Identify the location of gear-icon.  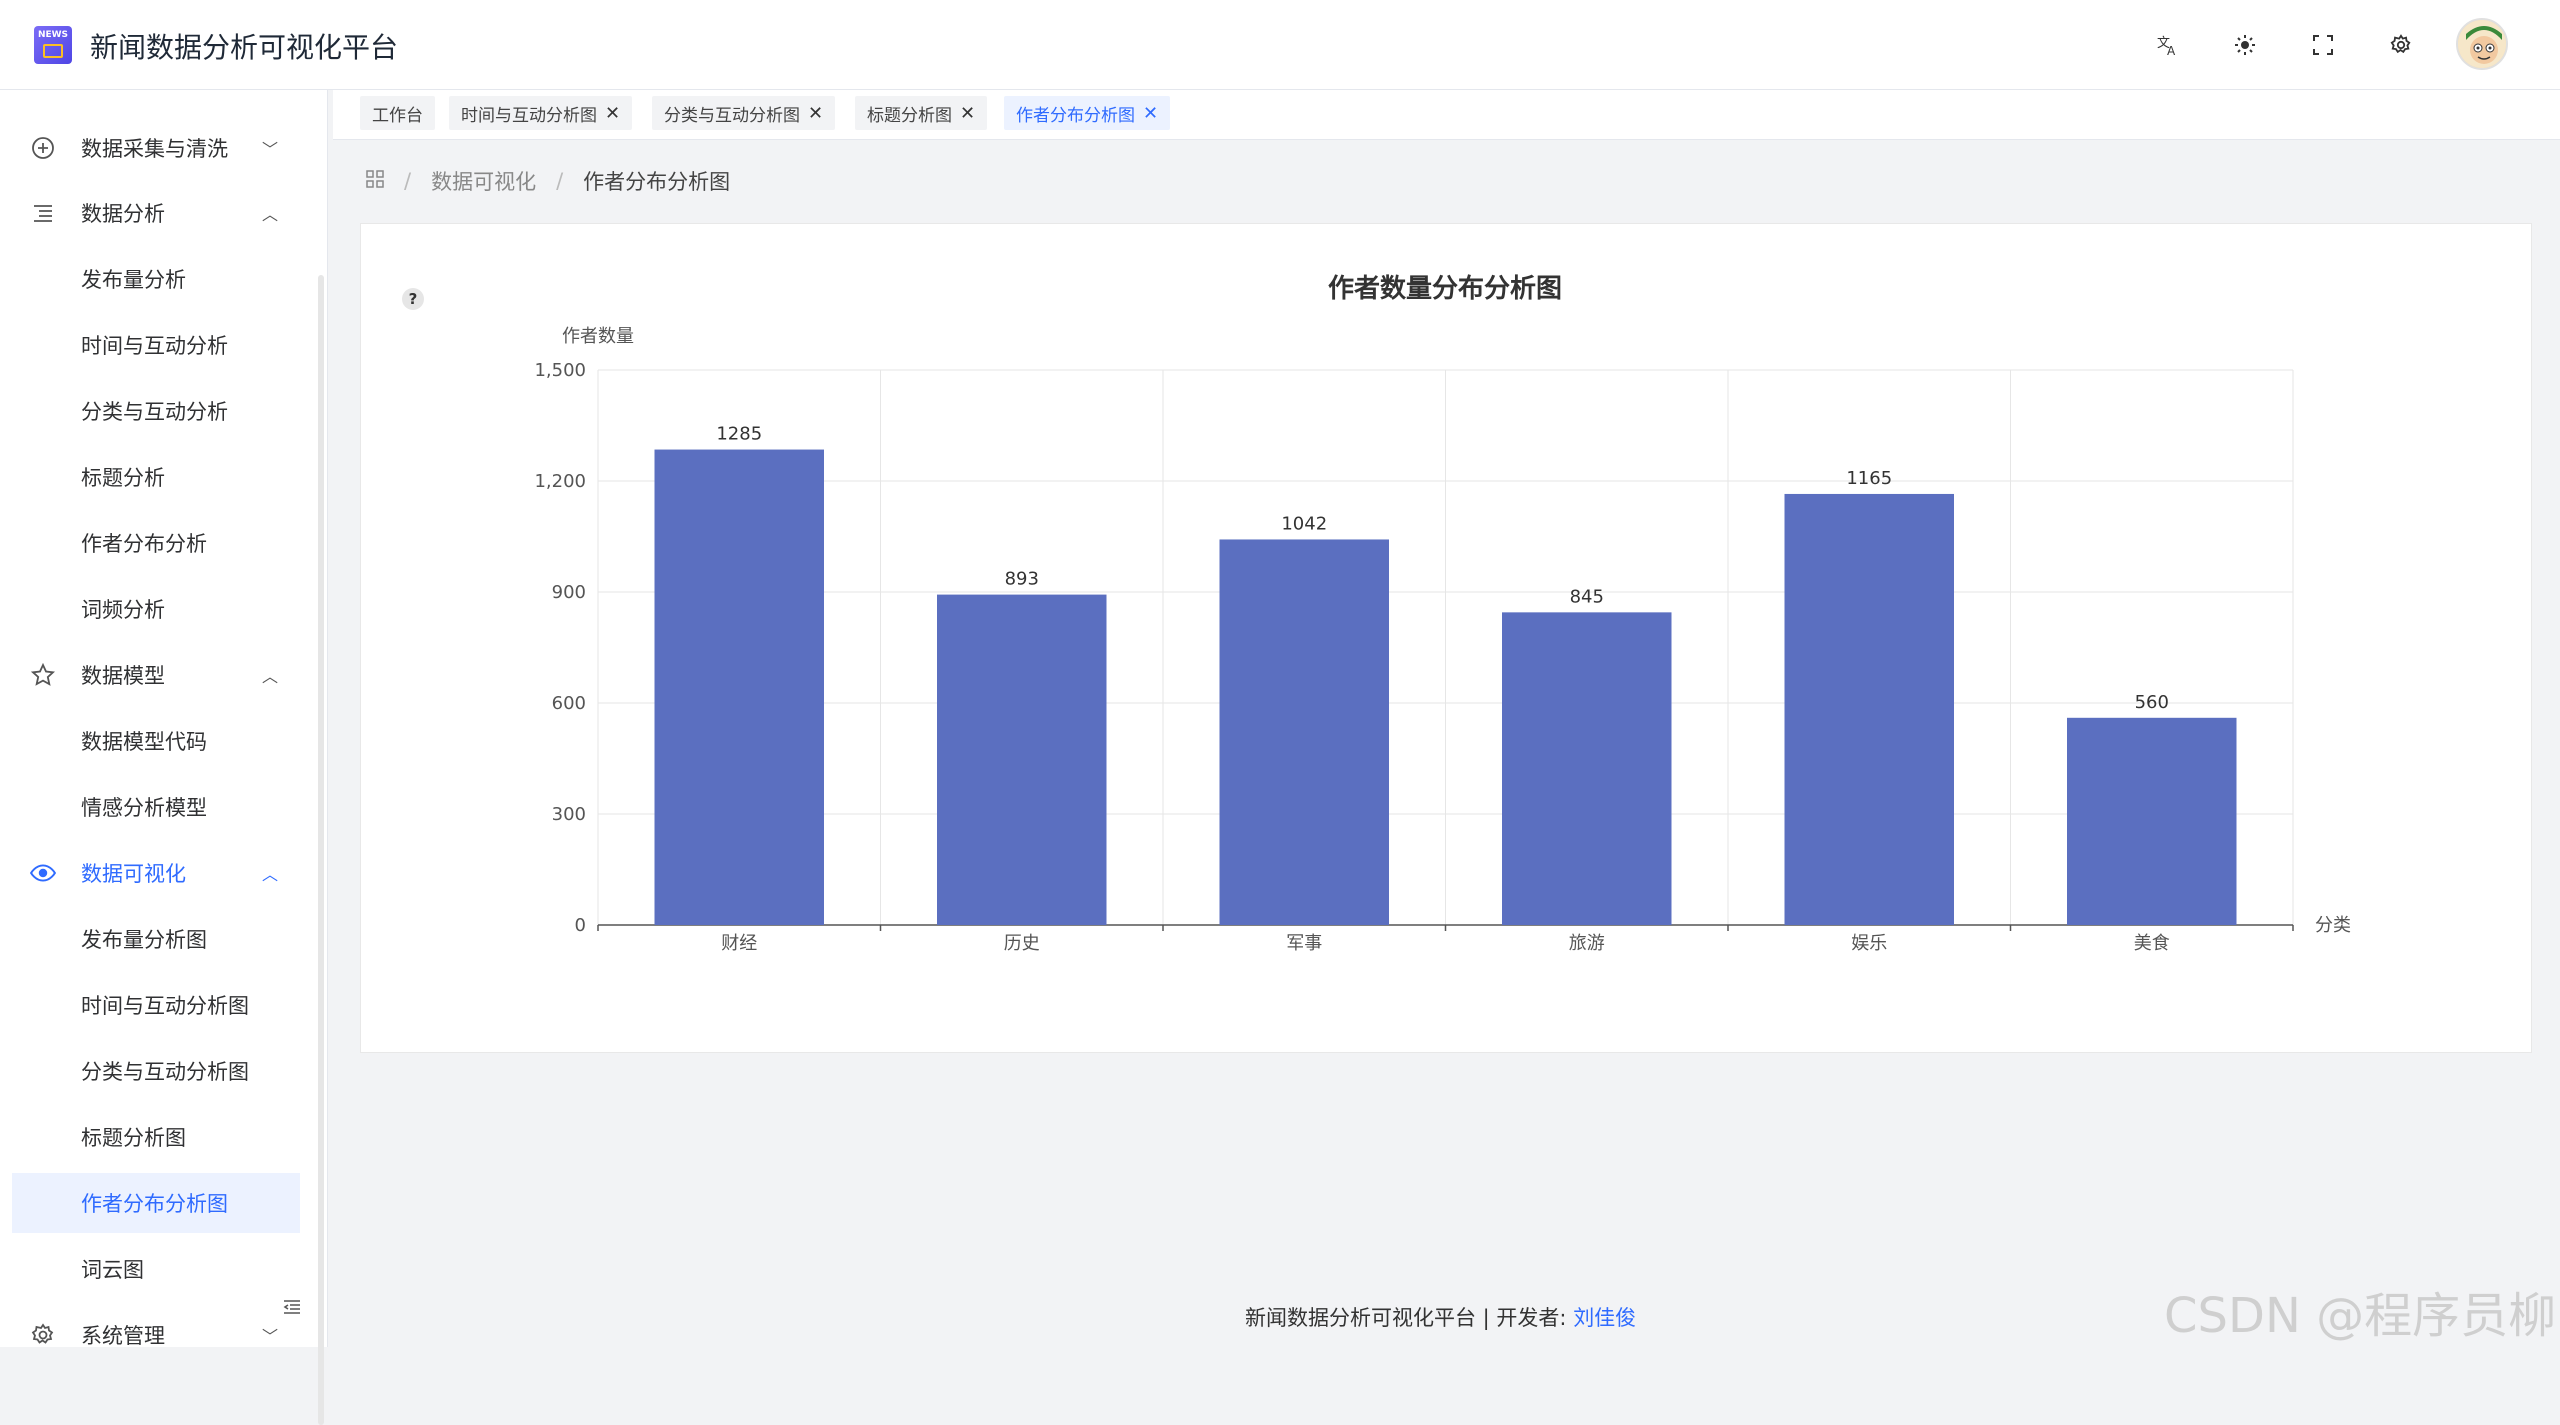
(43, 1335).